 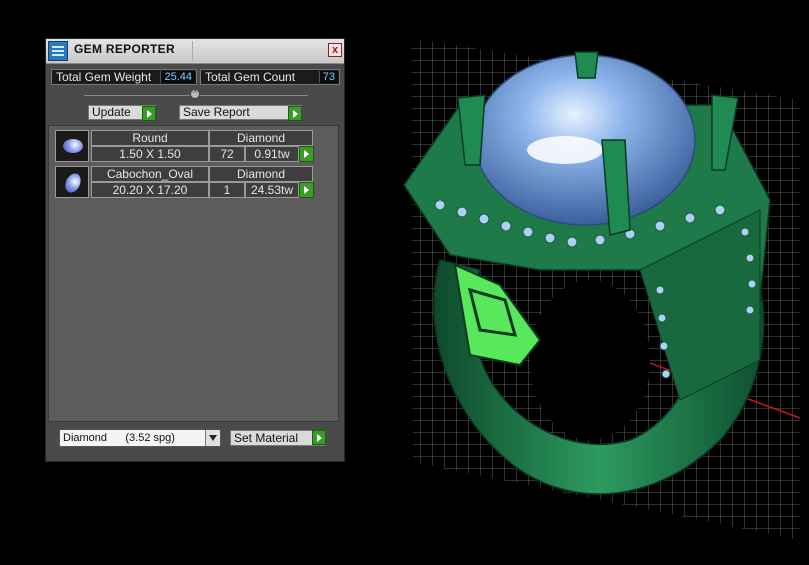 I want to click on title-bar: GEM REPORTER x, so click(x=195, y=51).